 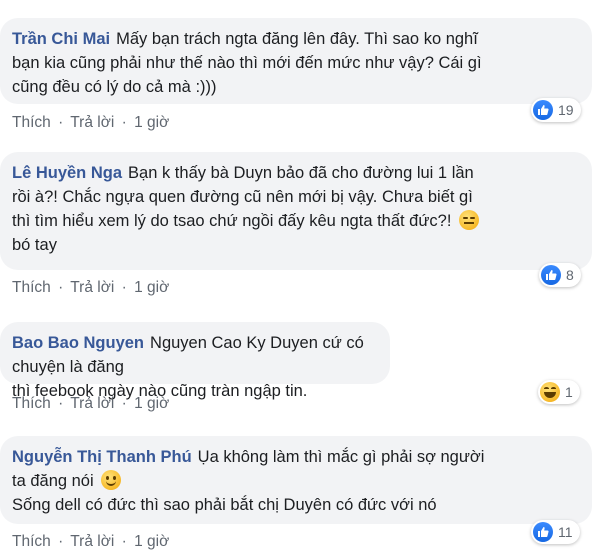 What do you see at coordinates (469, 220) in the screenshot?
I see `expressionless-emoji-icon` at bounding box center [469, 220].